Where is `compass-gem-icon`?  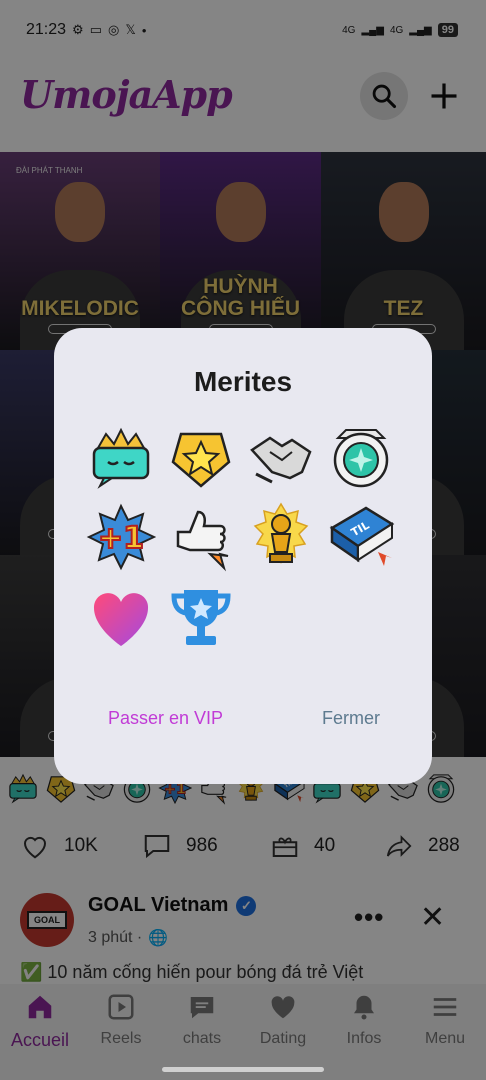
compass-gem-icon is located at coordinates (361, 457).